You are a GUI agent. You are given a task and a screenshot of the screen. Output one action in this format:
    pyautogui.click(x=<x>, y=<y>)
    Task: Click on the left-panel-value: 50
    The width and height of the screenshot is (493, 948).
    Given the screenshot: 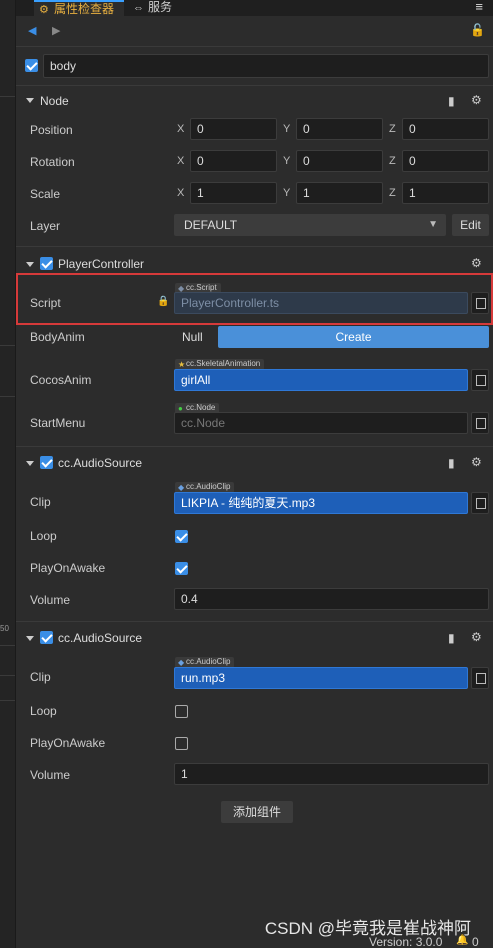 What is the action you would take?
    pyautogui.click(x=4, y=628)
    